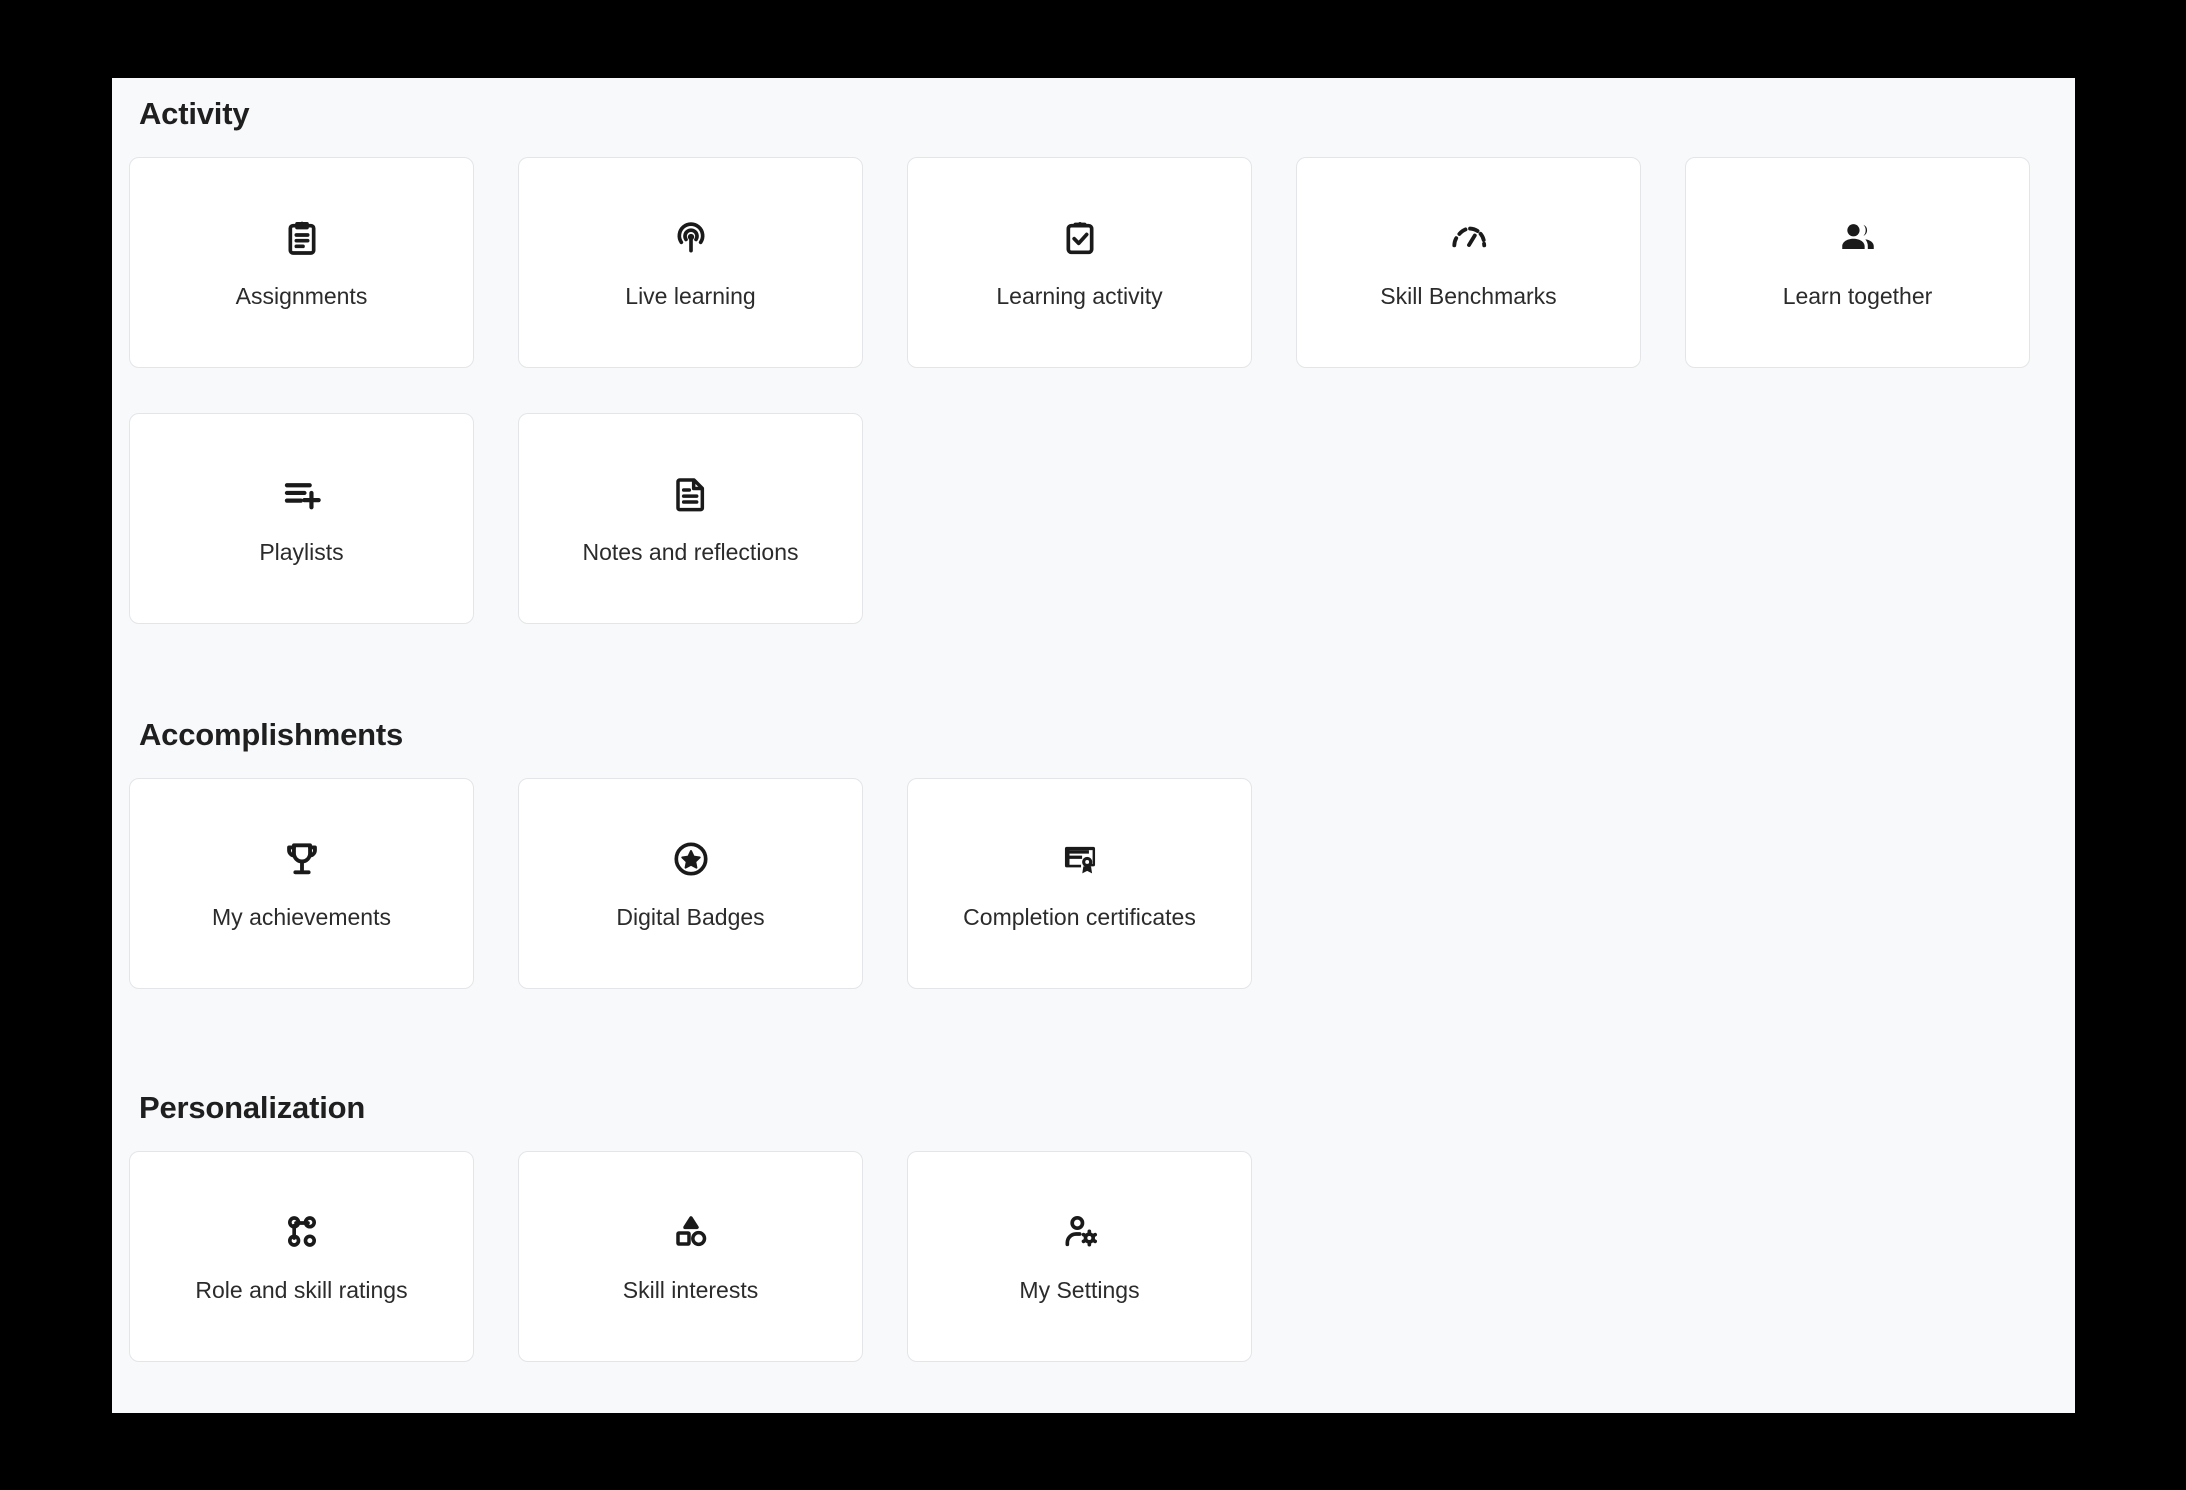 The image size is (2186, 1490). What do you see at coordinates (194, 113) in the screenshot?
I see `section-heading-activity: Activity` at bounding box center [194, 113].